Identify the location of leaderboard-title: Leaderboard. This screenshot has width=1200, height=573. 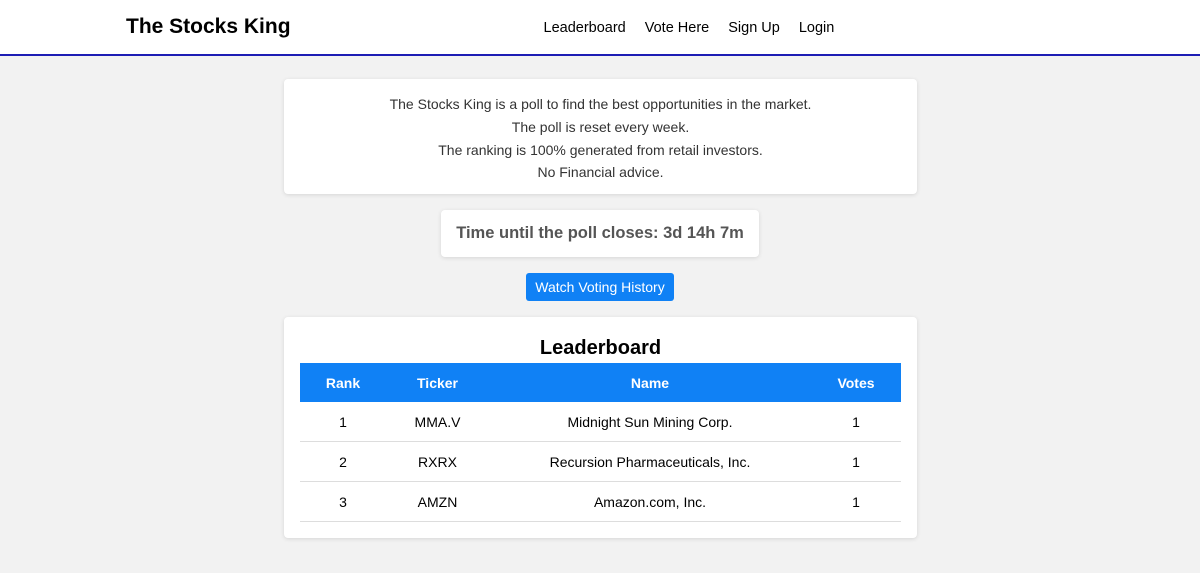
(600, 348).